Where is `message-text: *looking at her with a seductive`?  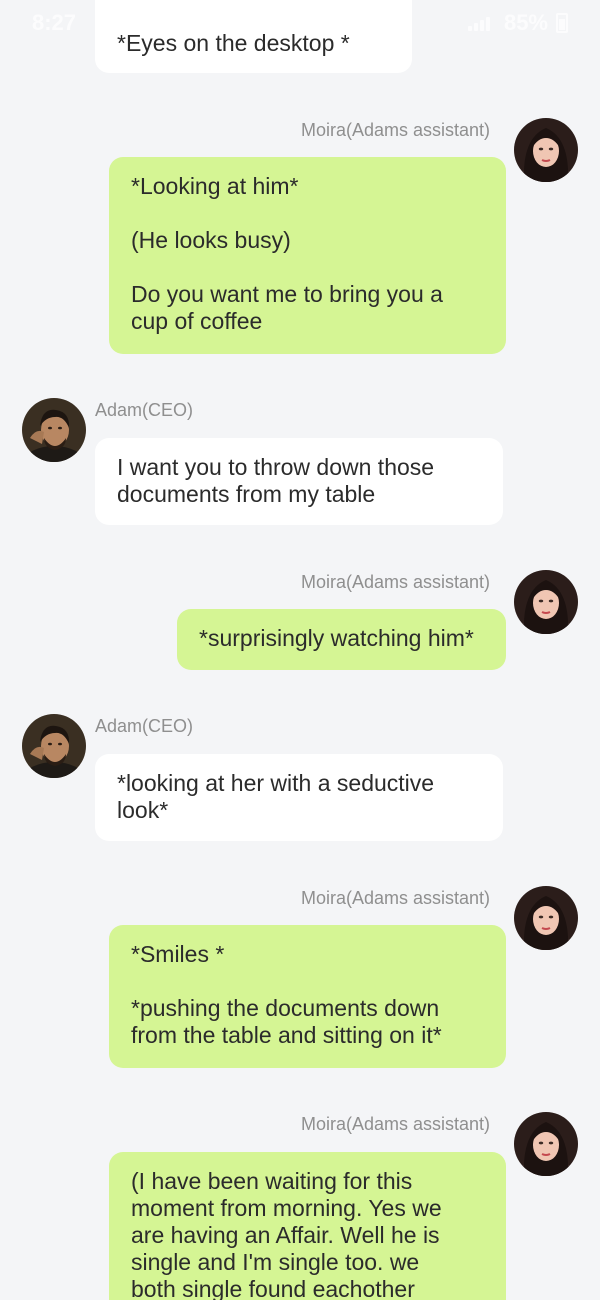 message-text: *looking at her with a seductive is located at coordinates (276, 783).